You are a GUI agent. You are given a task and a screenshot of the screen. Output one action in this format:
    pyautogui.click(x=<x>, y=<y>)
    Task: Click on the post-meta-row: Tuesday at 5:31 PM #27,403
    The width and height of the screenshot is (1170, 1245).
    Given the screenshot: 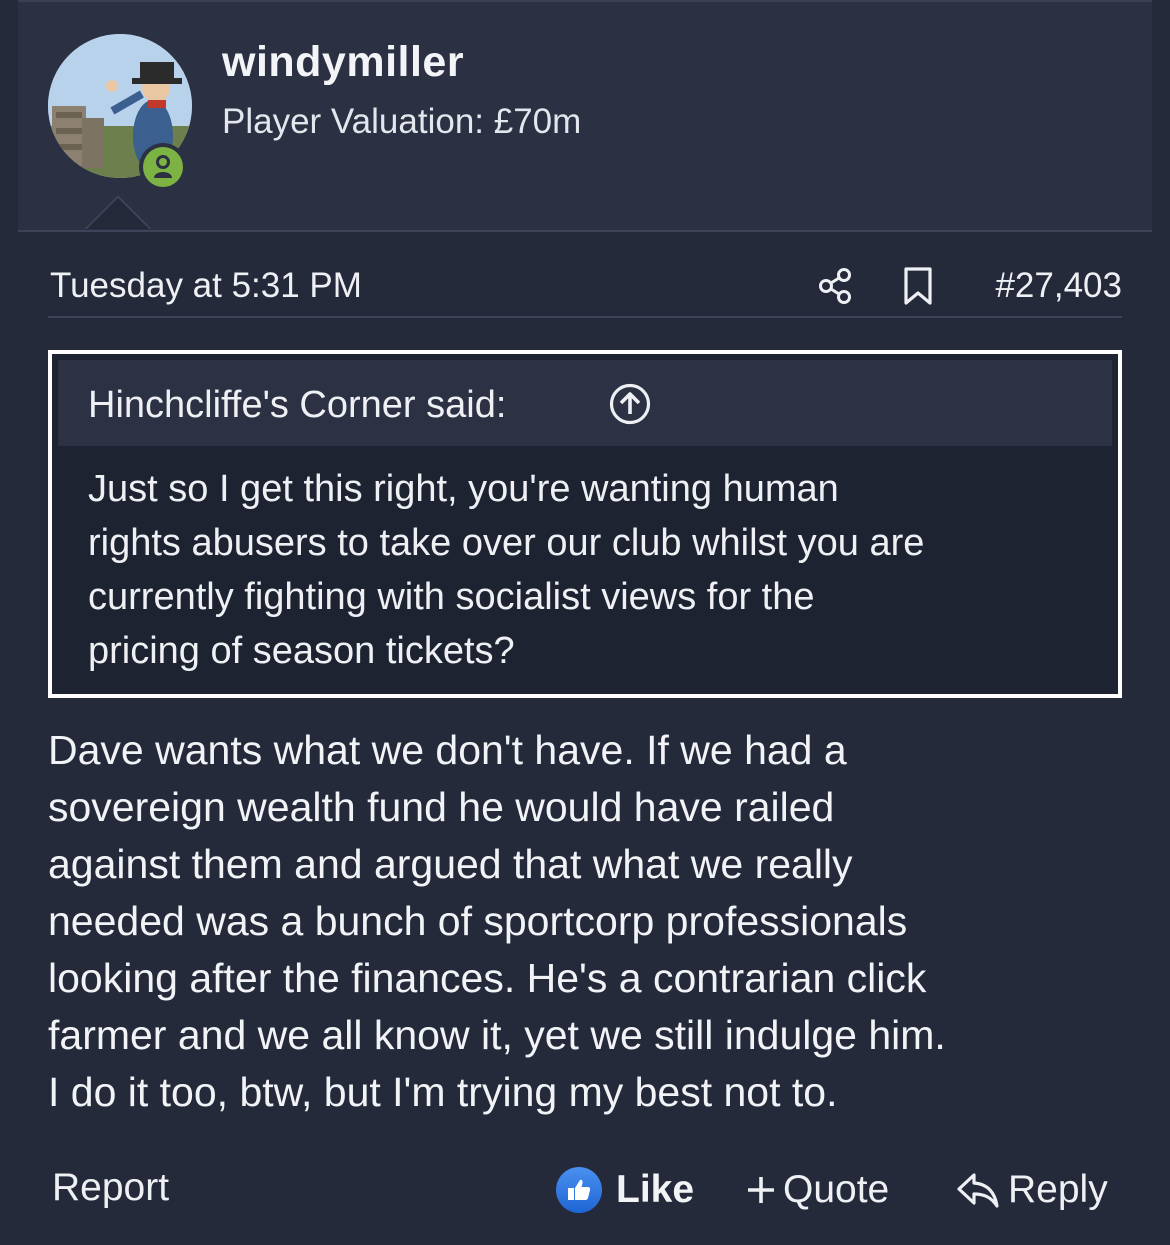 What is the action you would take?
    pyautogui.click(x=585, y=290)
    